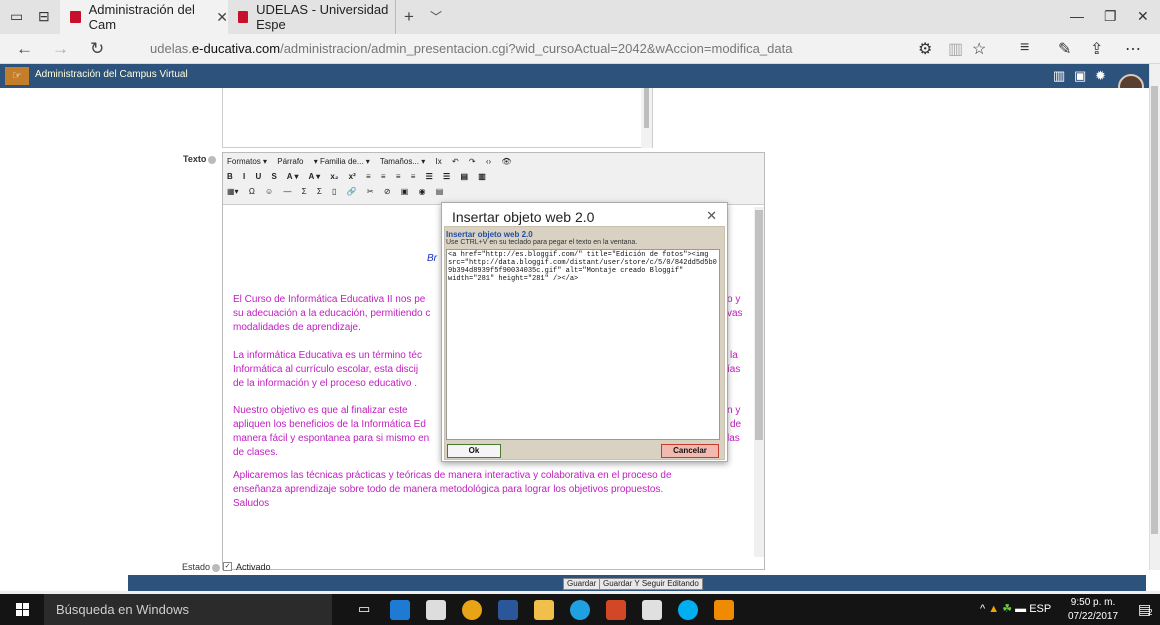  Describe the element at coordinates (144, 17) in the screenshot. I see `tab-administracion: Administración del Cam ✕` at that location.